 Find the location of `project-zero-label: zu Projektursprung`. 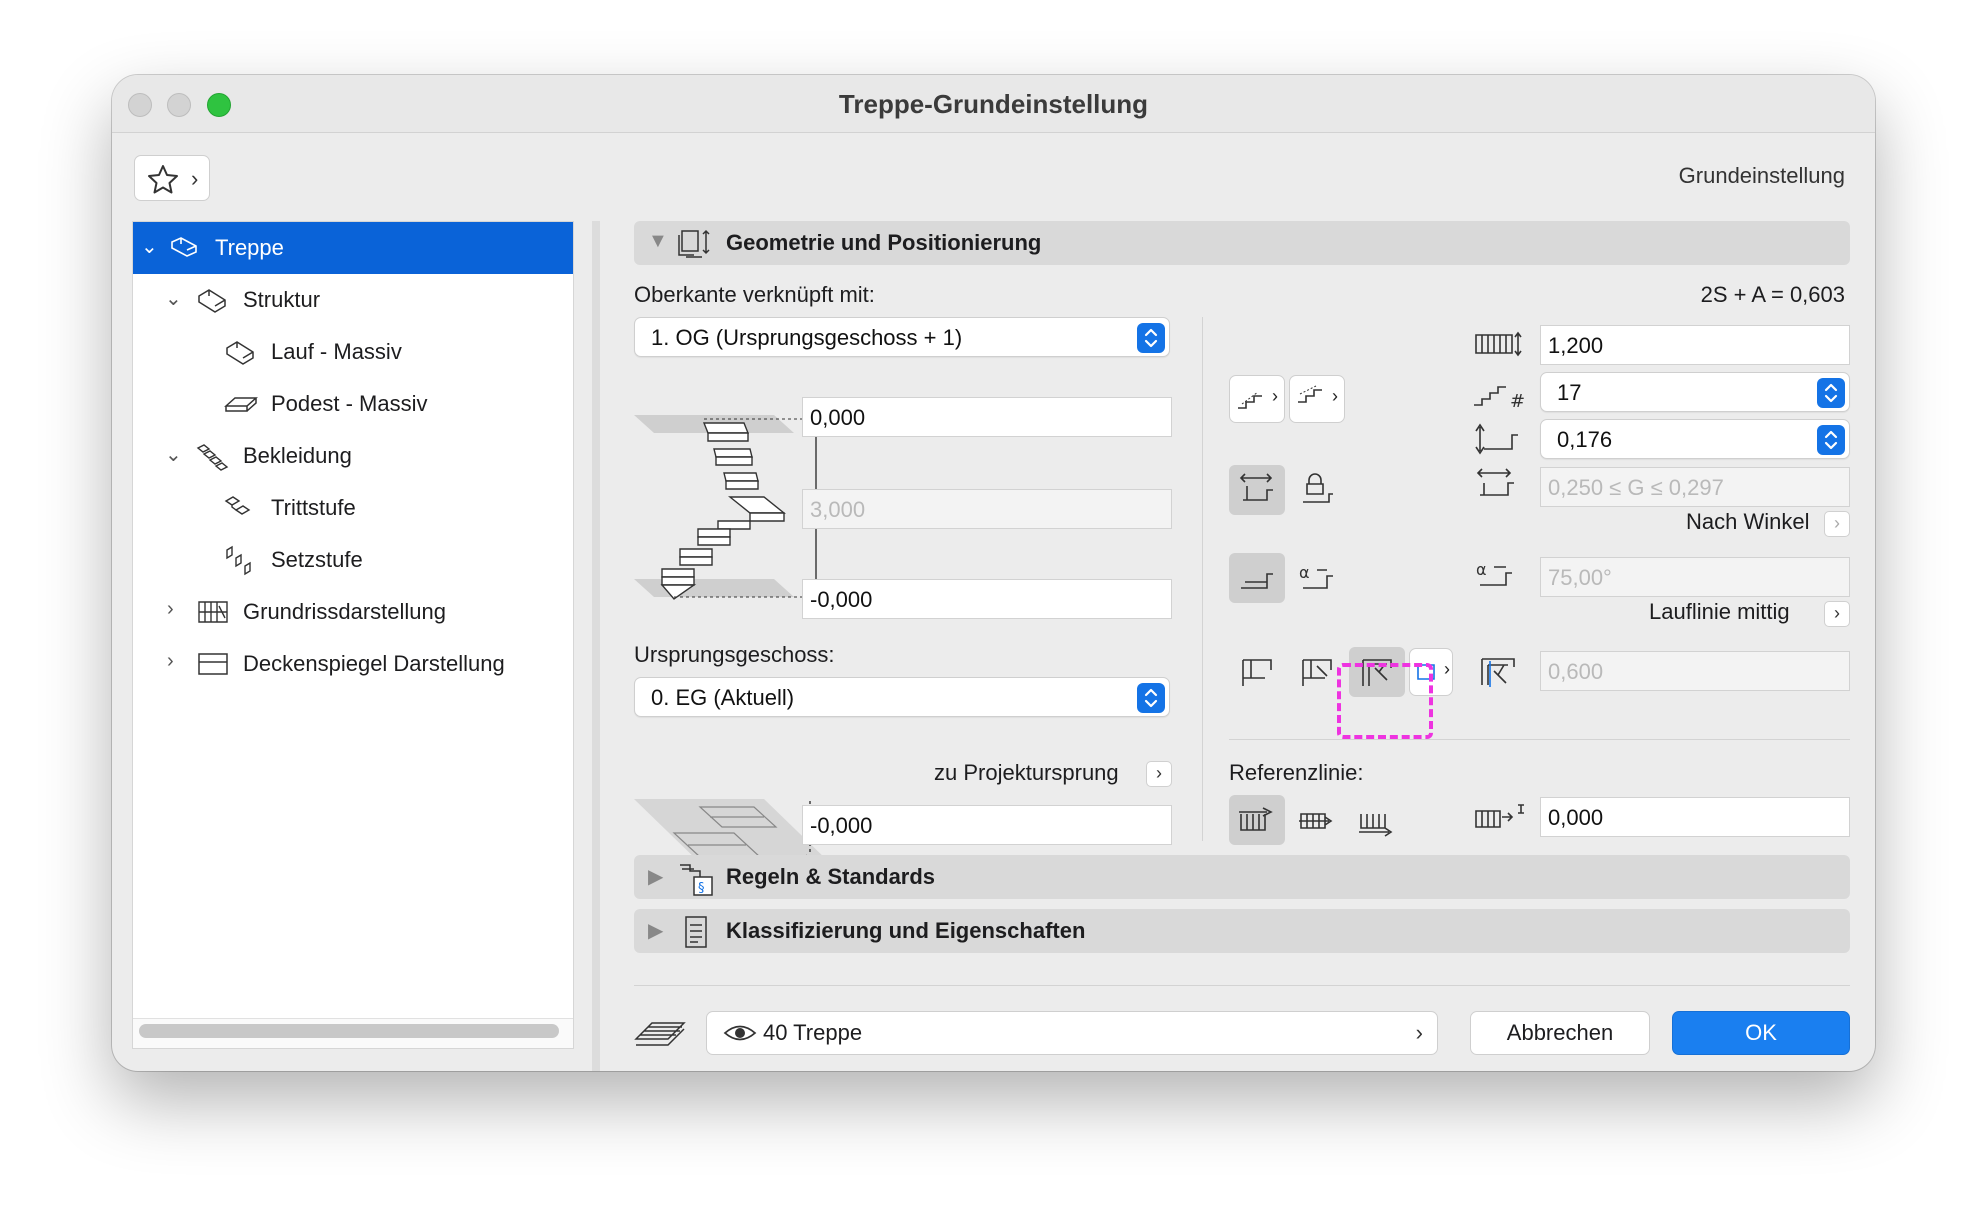

project-zero-label: zu Projektursprung is located at coordinates (1026, 772).